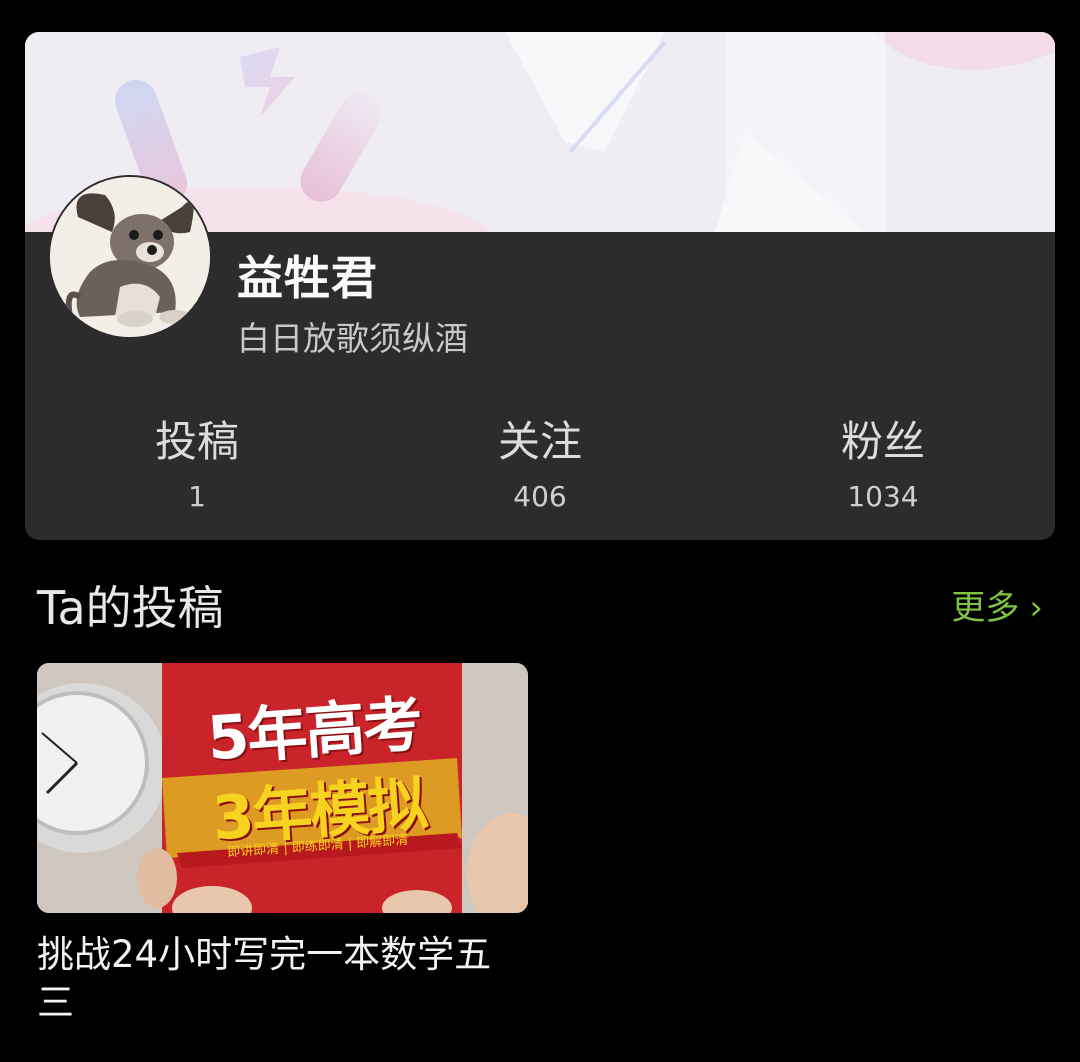  What do you see at coordinates (282, 979) in the screenshot?
I see `post-title: 挑战24小时写完一本数学五三` at bounding box center [282, 979].